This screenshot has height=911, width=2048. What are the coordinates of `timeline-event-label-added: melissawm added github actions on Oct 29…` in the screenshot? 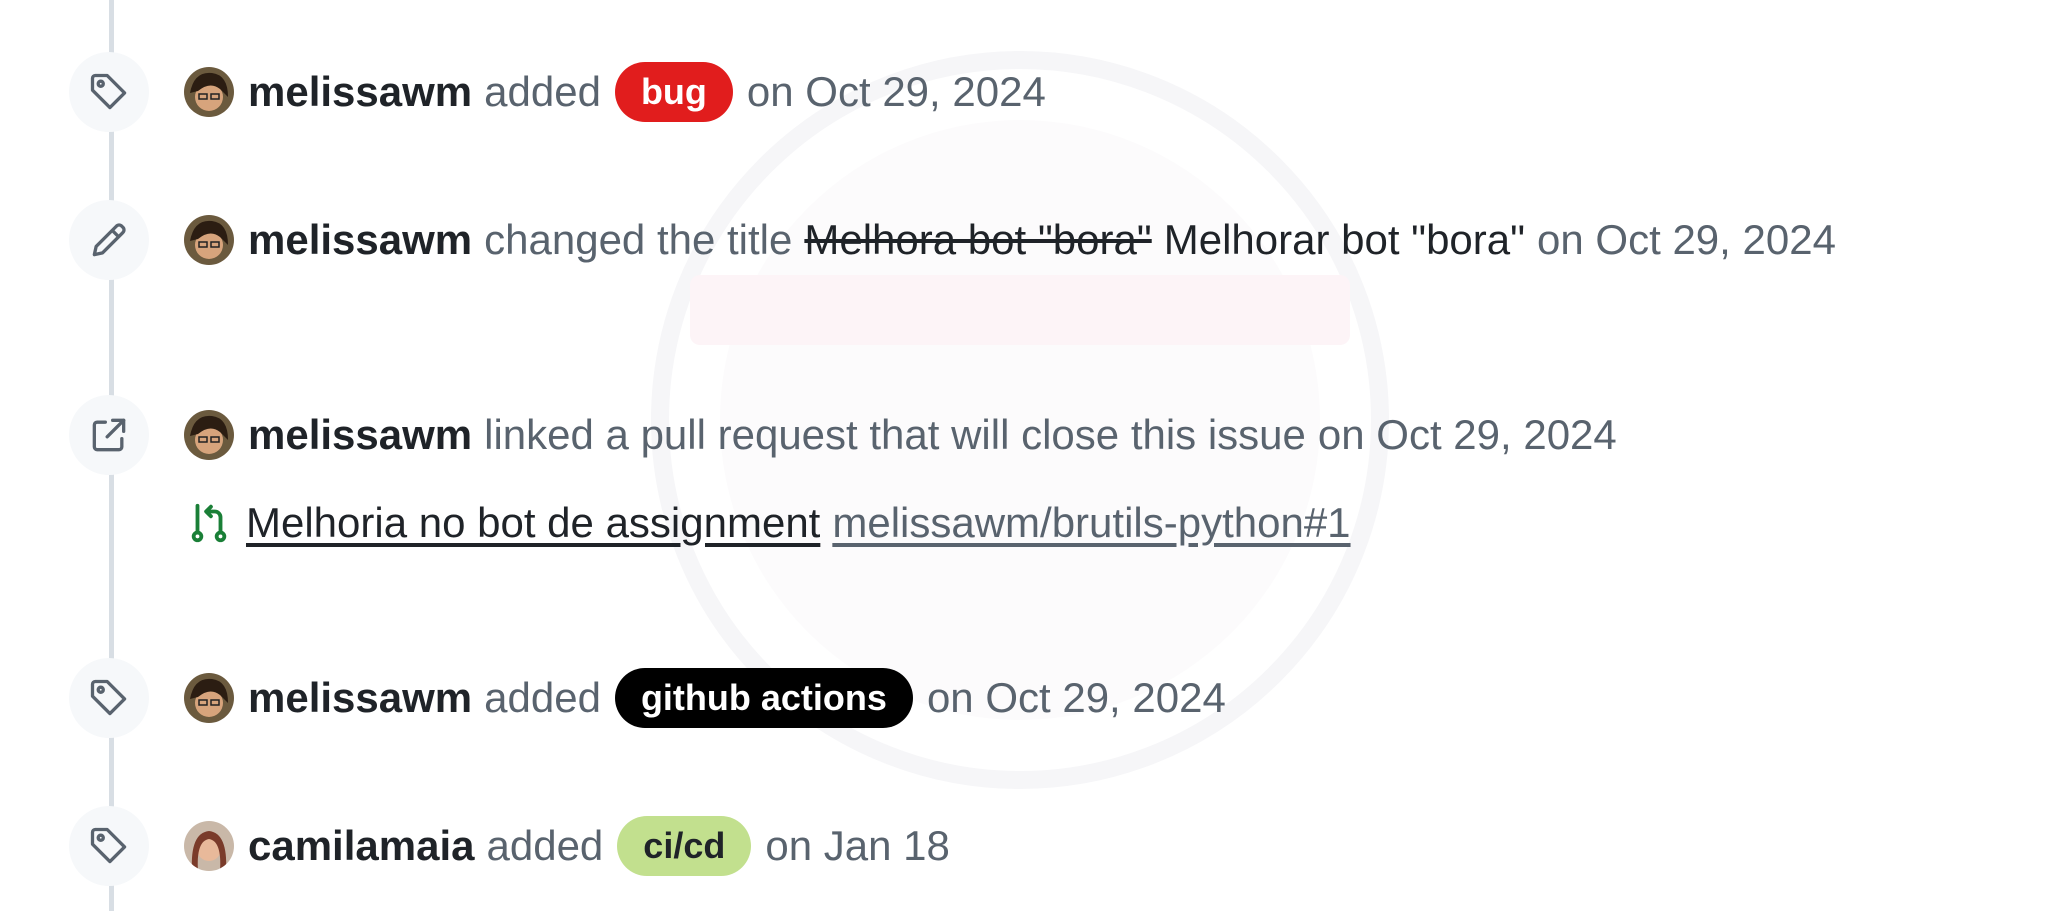 It's located at (1024, 698).